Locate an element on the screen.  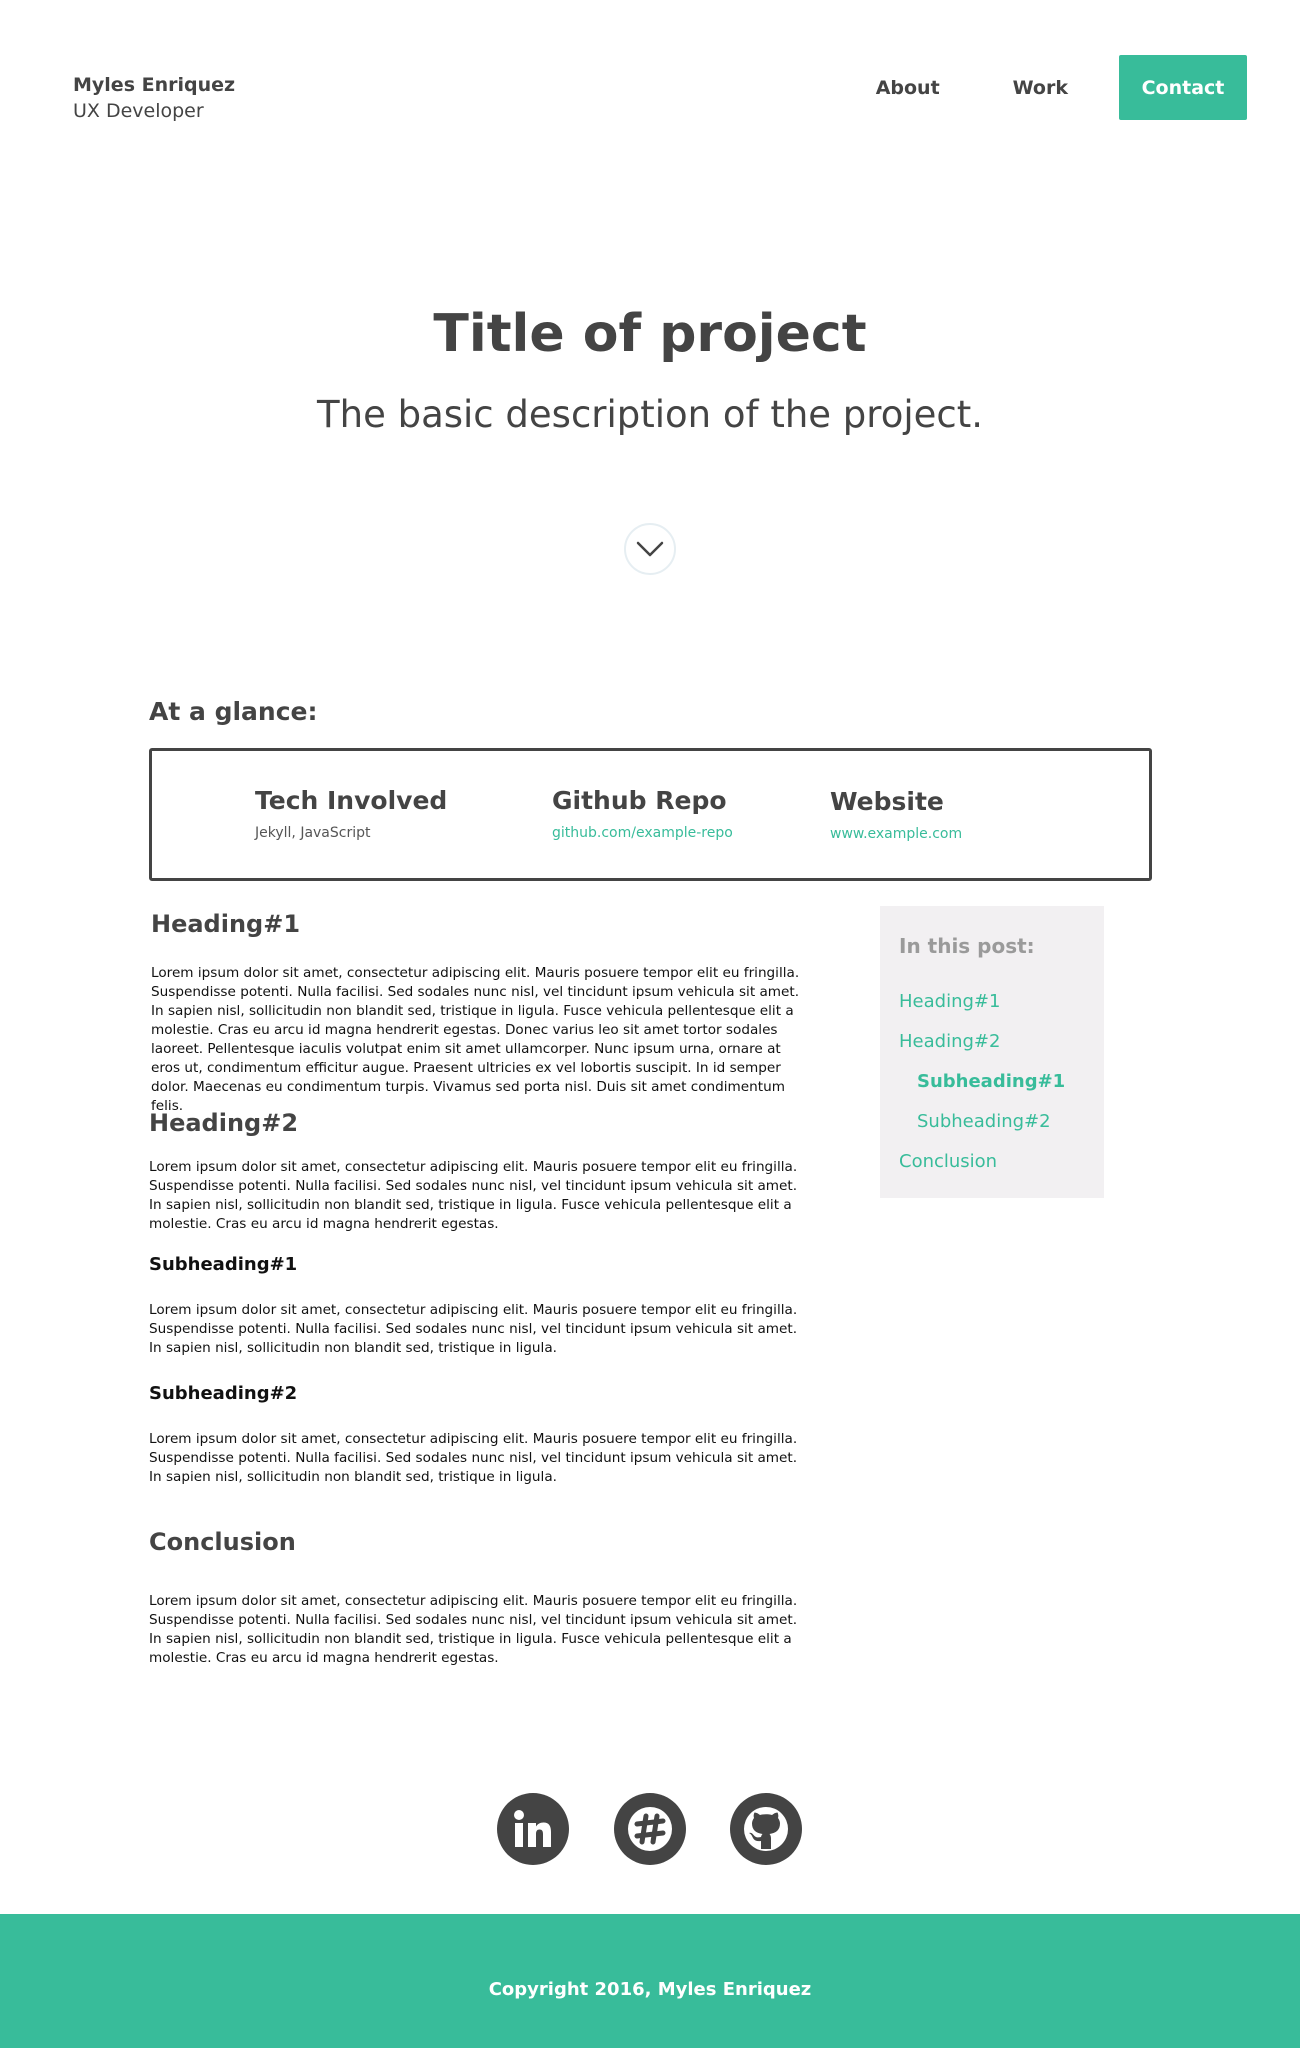
github-link is located at coordinates (766, 1829).